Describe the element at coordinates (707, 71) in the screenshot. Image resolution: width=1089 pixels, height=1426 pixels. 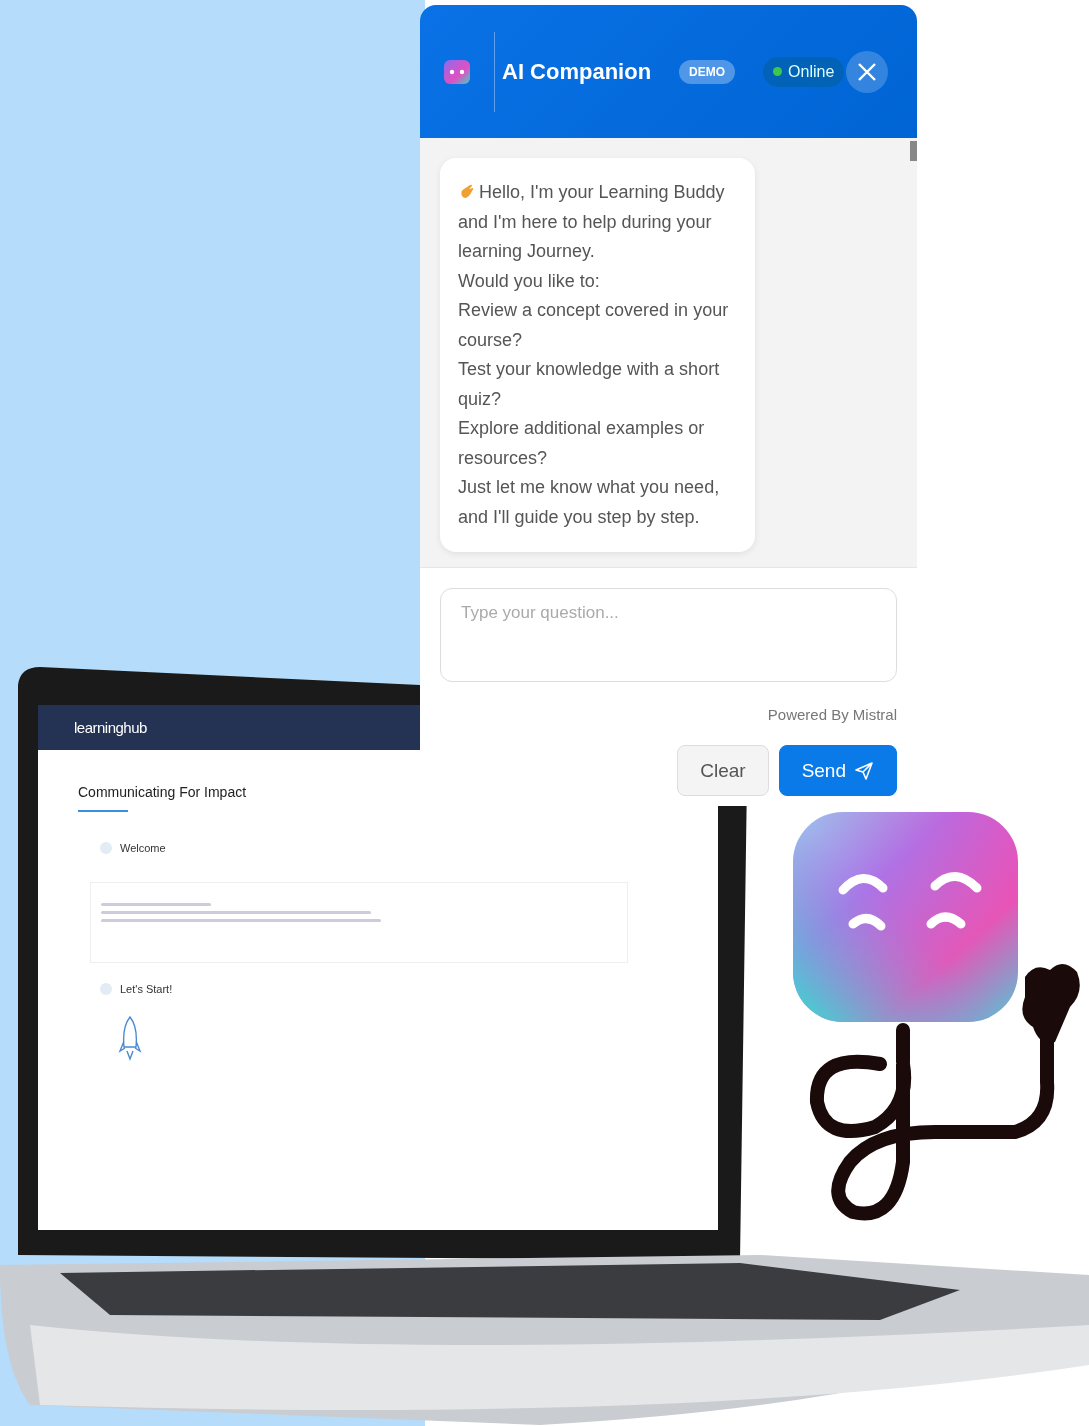
I see `demo-badge: DEMO` at that location.